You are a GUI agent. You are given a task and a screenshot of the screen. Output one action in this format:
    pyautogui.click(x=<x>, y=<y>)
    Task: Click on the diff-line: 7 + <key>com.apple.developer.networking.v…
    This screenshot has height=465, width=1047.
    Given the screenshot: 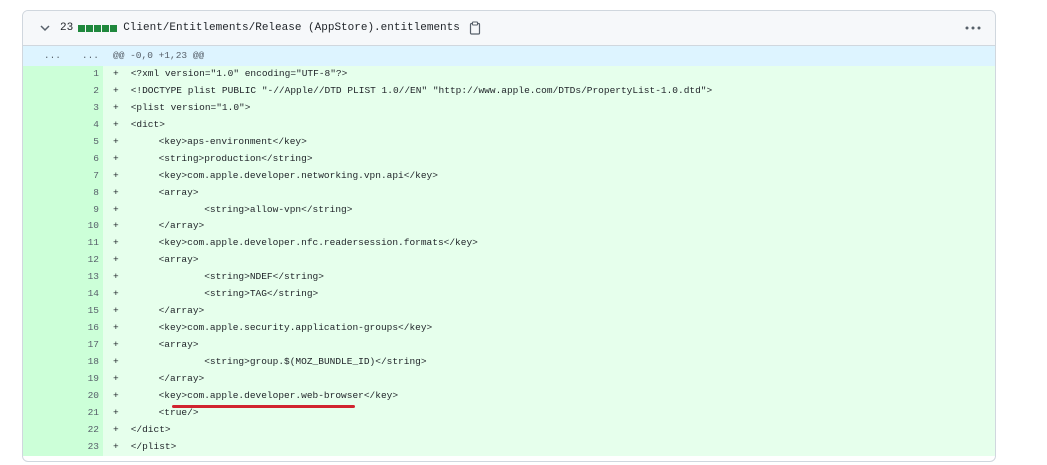 What is the action you would take?
    pyautogui.click(x=509, y=176)
    